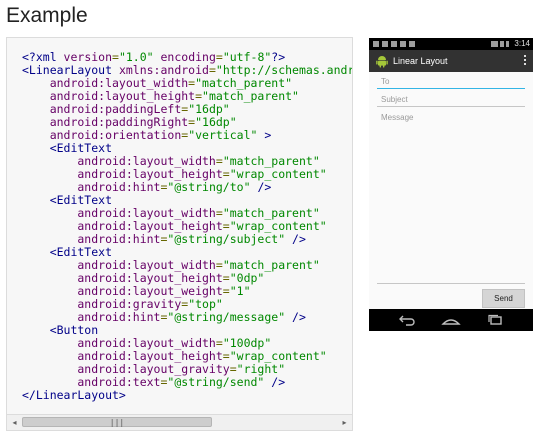  What do you see at coordinates (451, 100) in the screenshot?
I see `subject-input: Subject` at bounding box center [451, 100].